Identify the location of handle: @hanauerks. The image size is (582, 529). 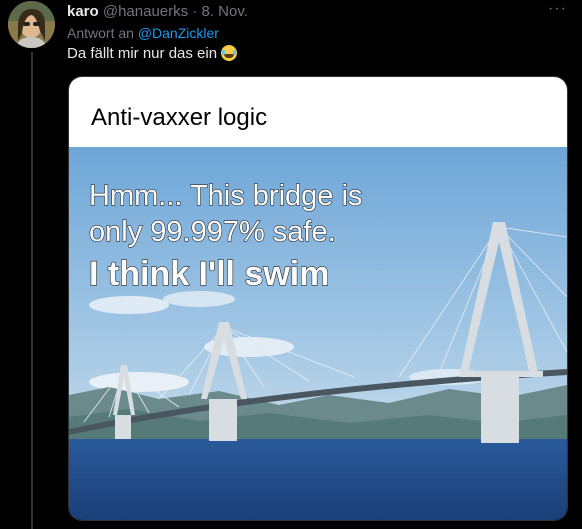
(145, 11).